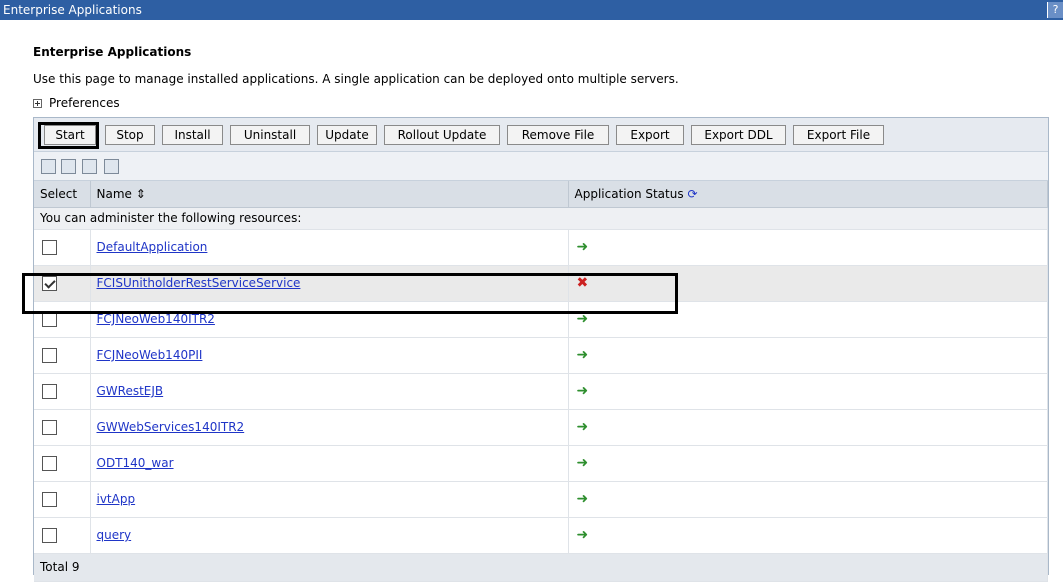  What do you see at coordinates (84, 103) in the screenshot?
I see `preferences-label: Preferences` at bounding box center [84, 103].